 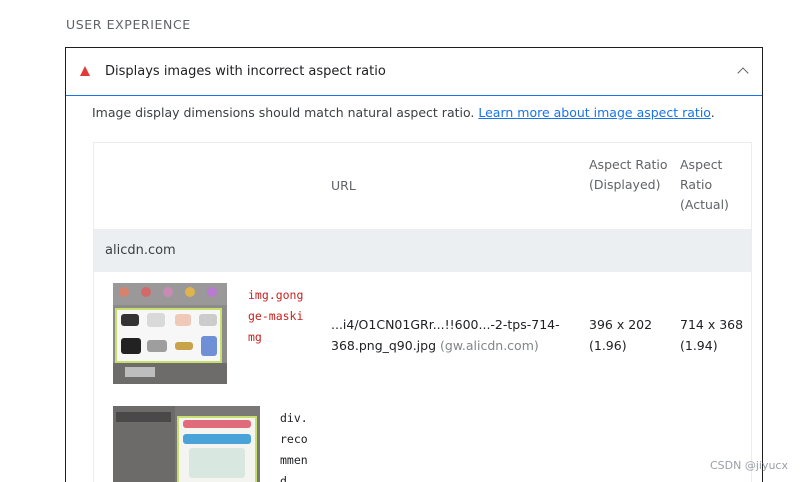 What do you see at coordinates (489, 345) in the screenshot?
I see `url-origin: (gw.alicdn.com)` at bounding box center [489, 345].